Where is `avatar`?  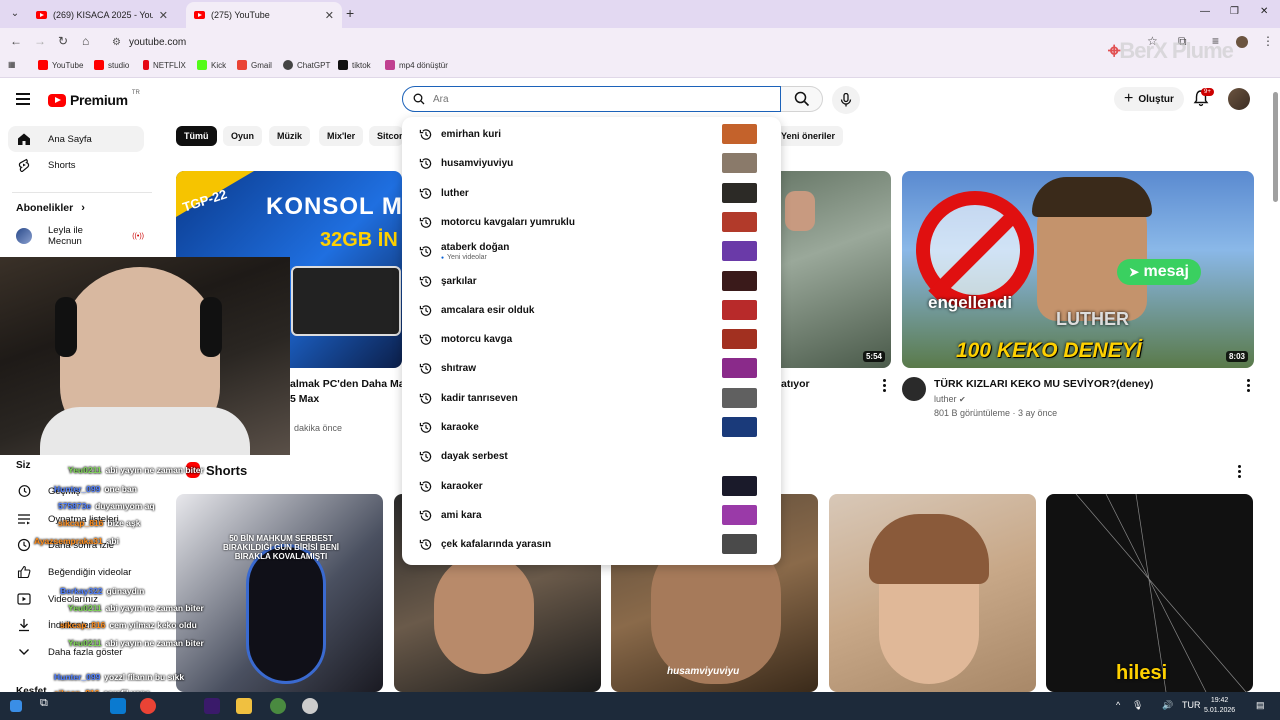 avatar is located at coordinates (1239, 99).